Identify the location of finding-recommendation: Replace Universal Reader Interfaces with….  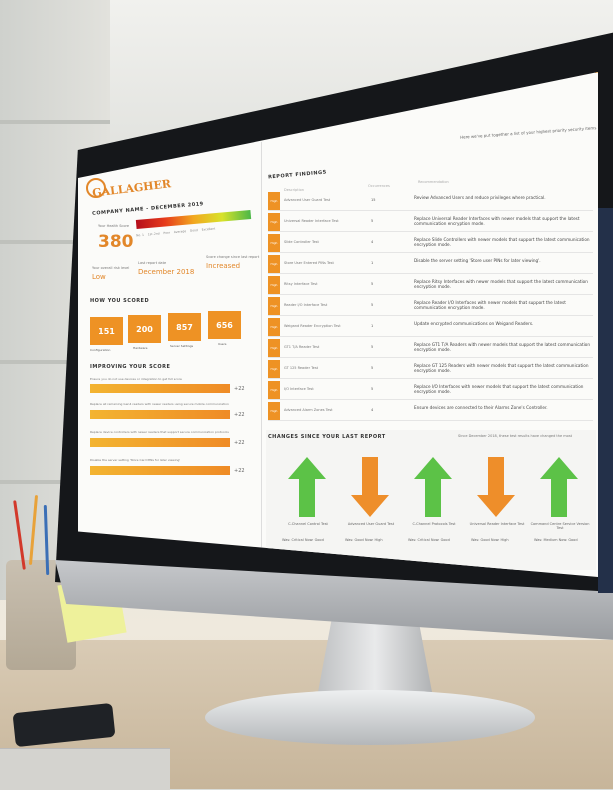
(497, 221).